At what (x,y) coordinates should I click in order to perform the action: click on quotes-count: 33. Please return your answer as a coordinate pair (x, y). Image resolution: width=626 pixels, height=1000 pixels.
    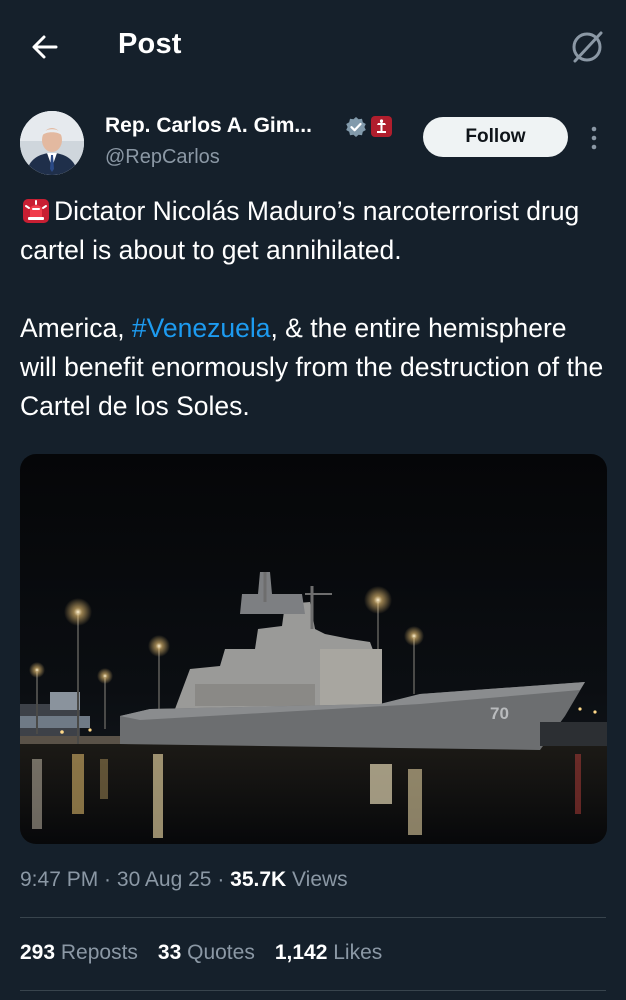
    Looking at the image, I should click on (169, 952).